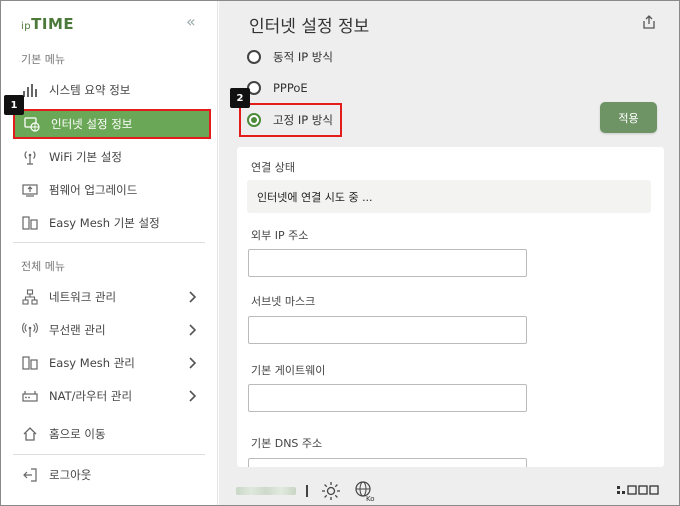 The height and width of the screenshot is (506, 680). I want to click on sidebar-item-wifi-settings: WiFi 기본 설정, so click(112, 157).